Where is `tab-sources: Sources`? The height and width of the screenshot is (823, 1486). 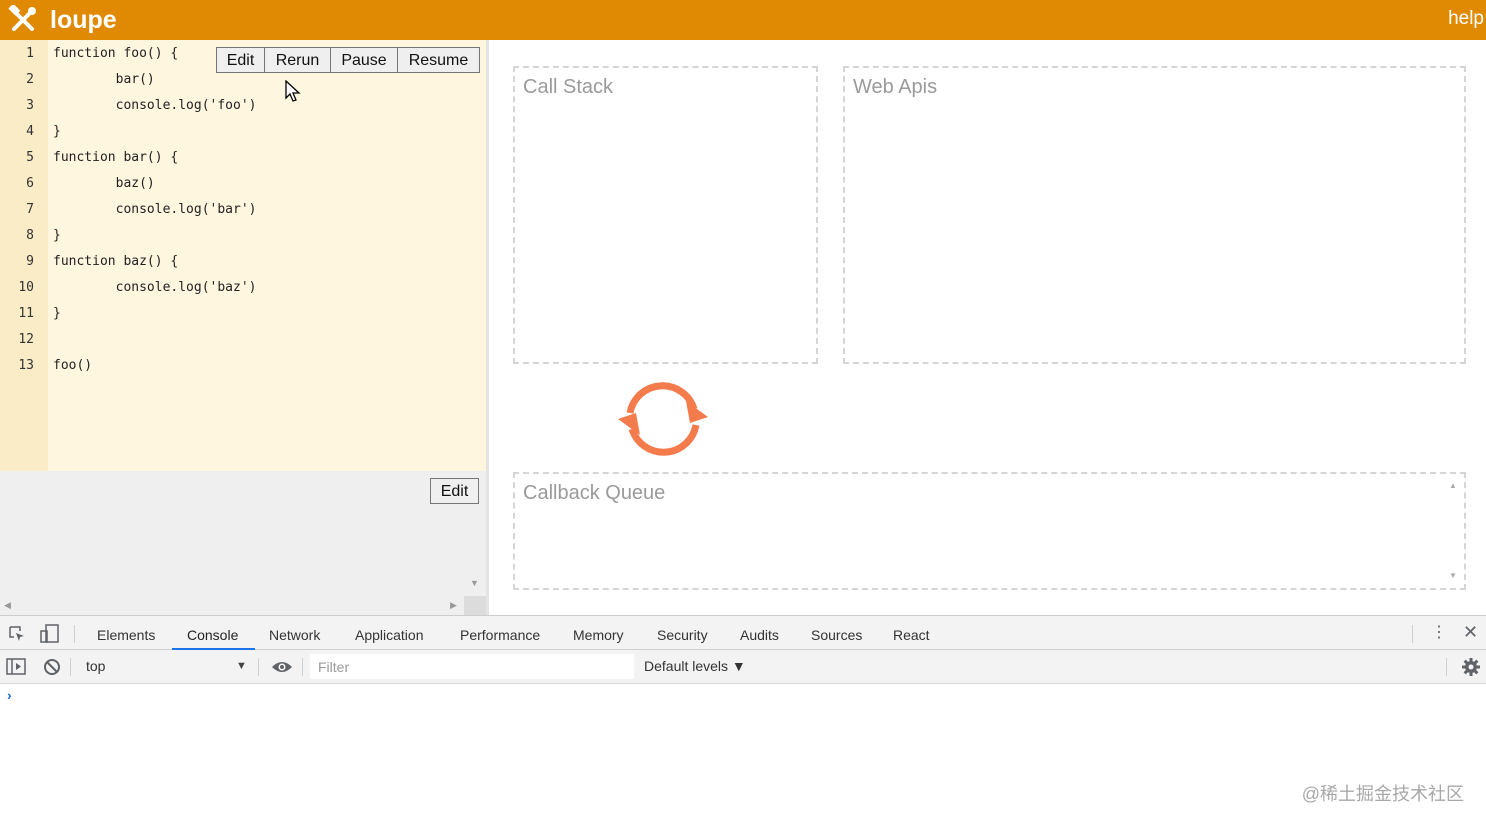 tab-sources: Sources is located at coordinates (836, 635).